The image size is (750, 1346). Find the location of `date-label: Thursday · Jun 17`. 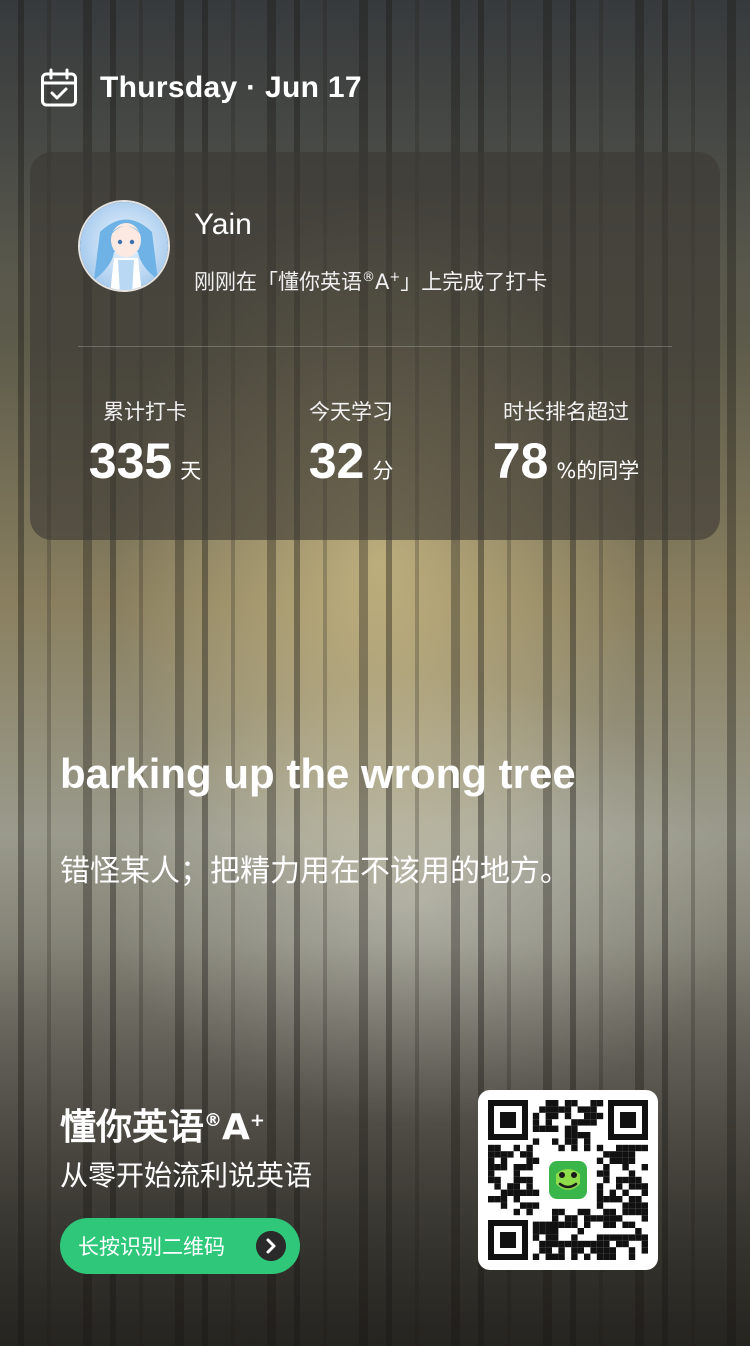

date-label: Thursday · Jun 17 is located at coordinates (231, 87).